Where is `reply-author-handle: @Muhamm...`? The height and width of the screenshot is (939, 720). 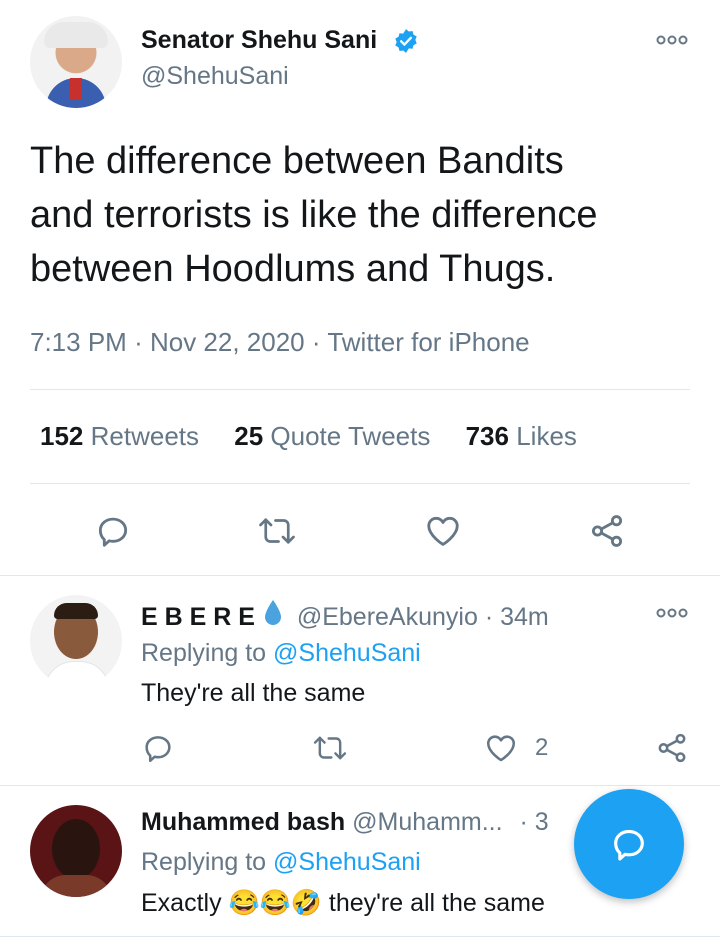
reply-author-handle: @Muhamm... is located at coordinates (427, 822).